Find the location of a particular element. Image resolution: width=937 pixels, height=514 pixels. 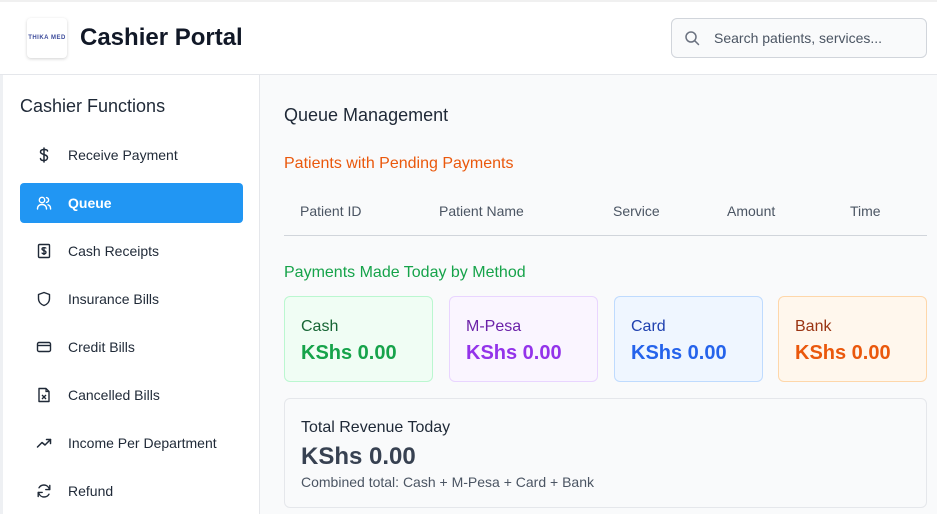

file-x-icon is located at coordinates (44, 395).